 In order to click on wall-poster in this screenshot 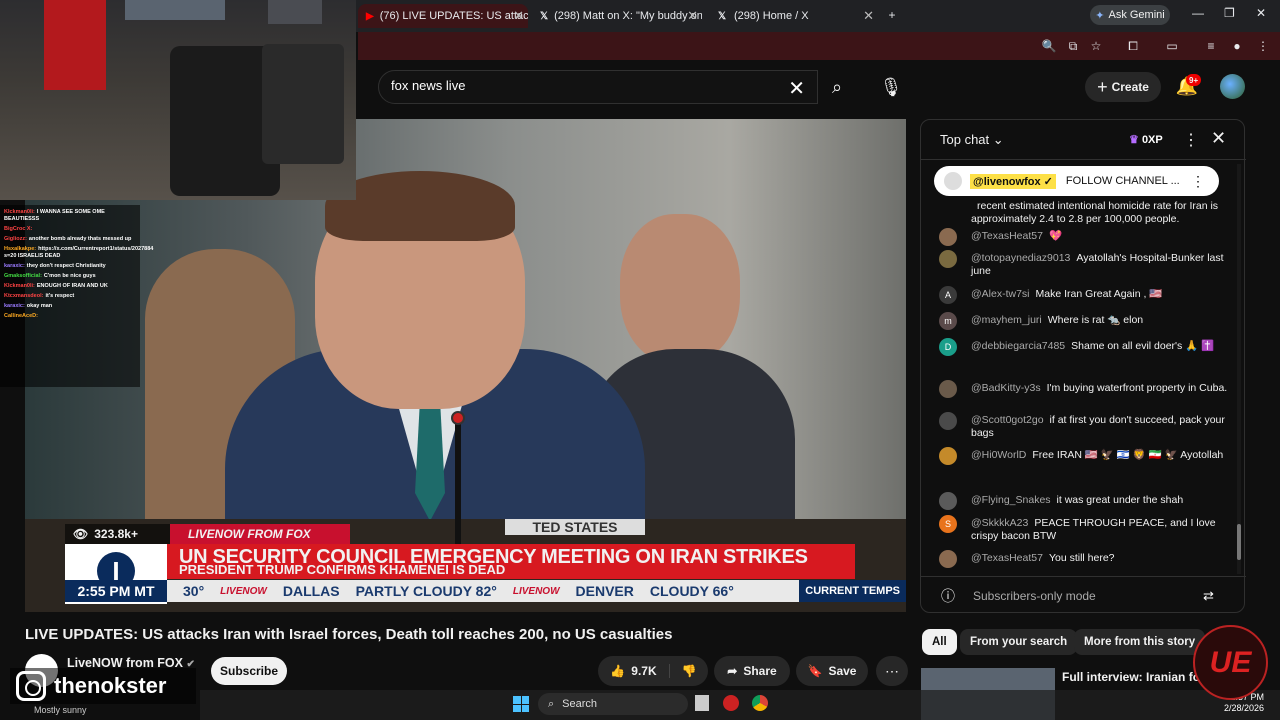, I will do `click(175, 10)`.